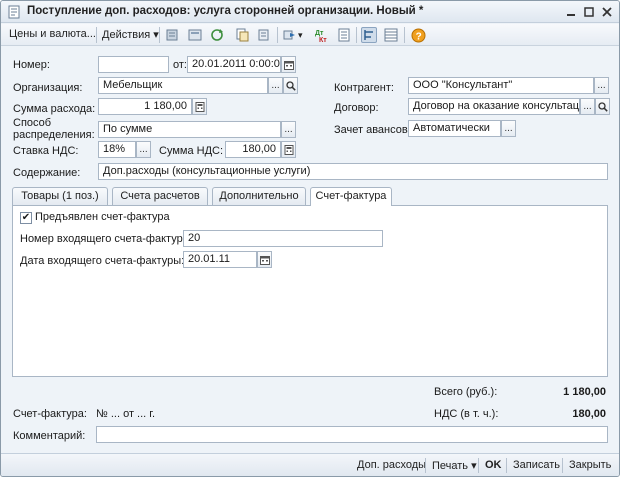  I want to click on svg-text: Кт, so click(323, 40).